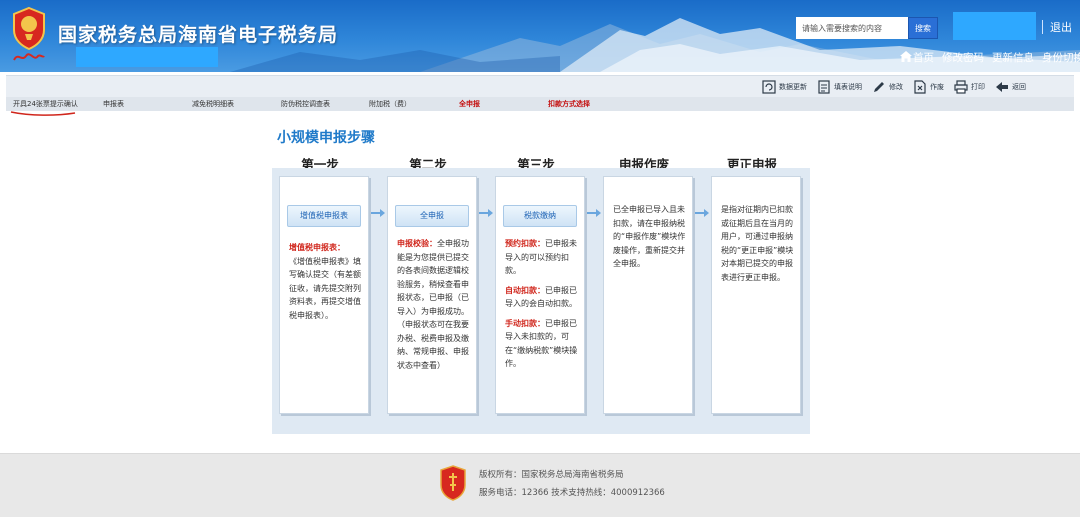  What do you see at coordinates (29, 57) in the screenshot?
I see `logo-script-icon` at bounding box center [29, 57].